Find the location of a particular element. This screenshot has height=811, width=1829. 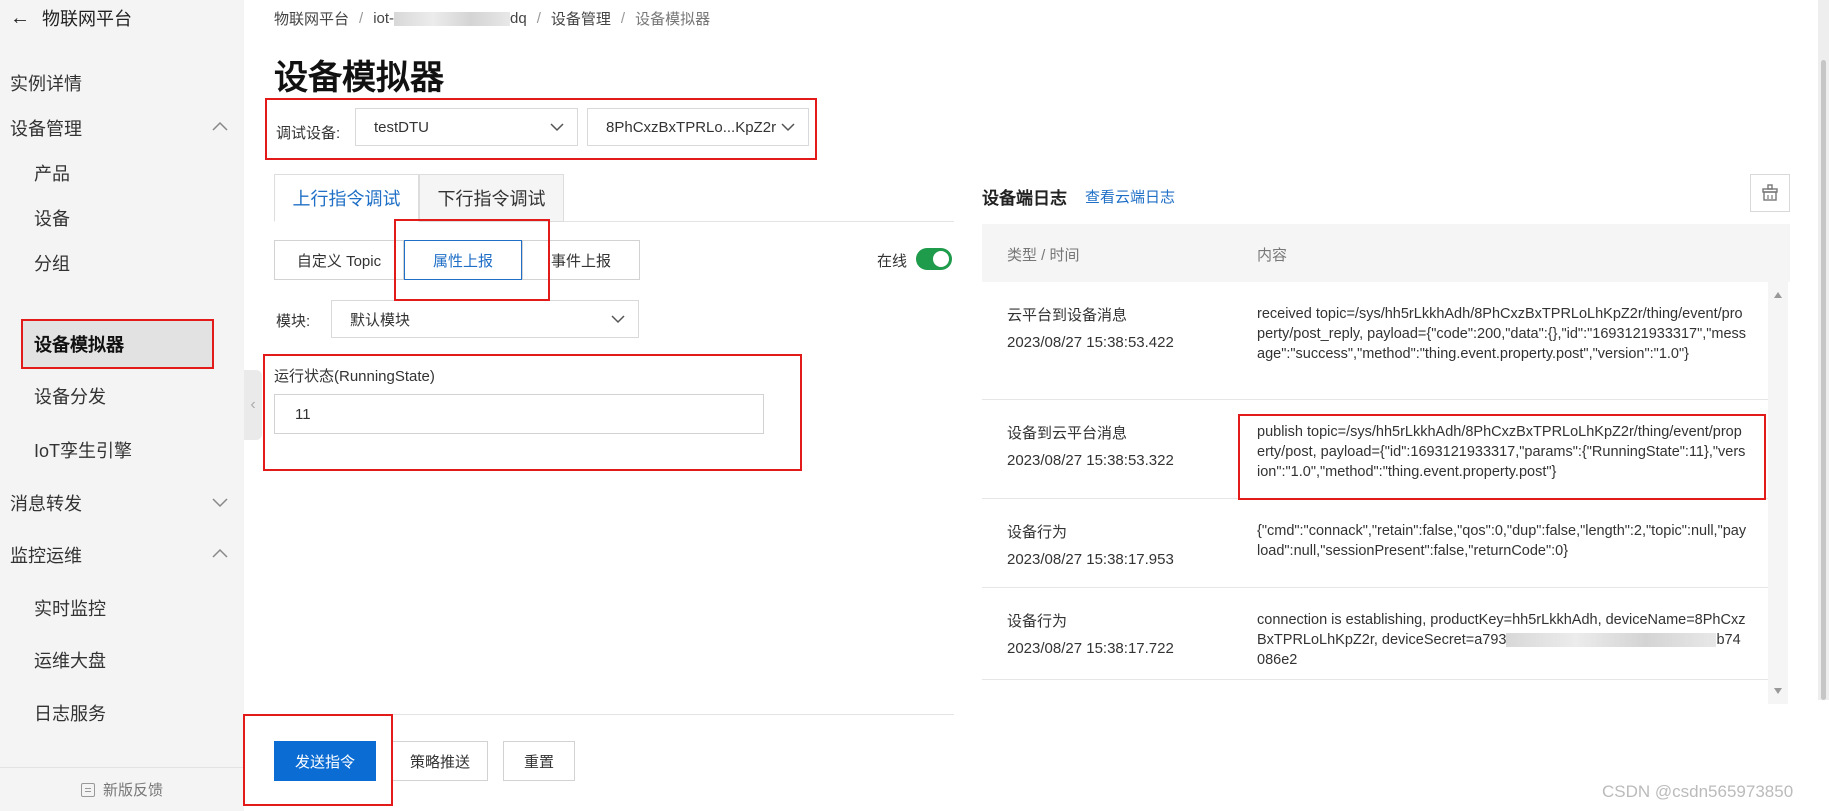

sidebar-item-label: 设备分发 is located at coordinates (70, 397).